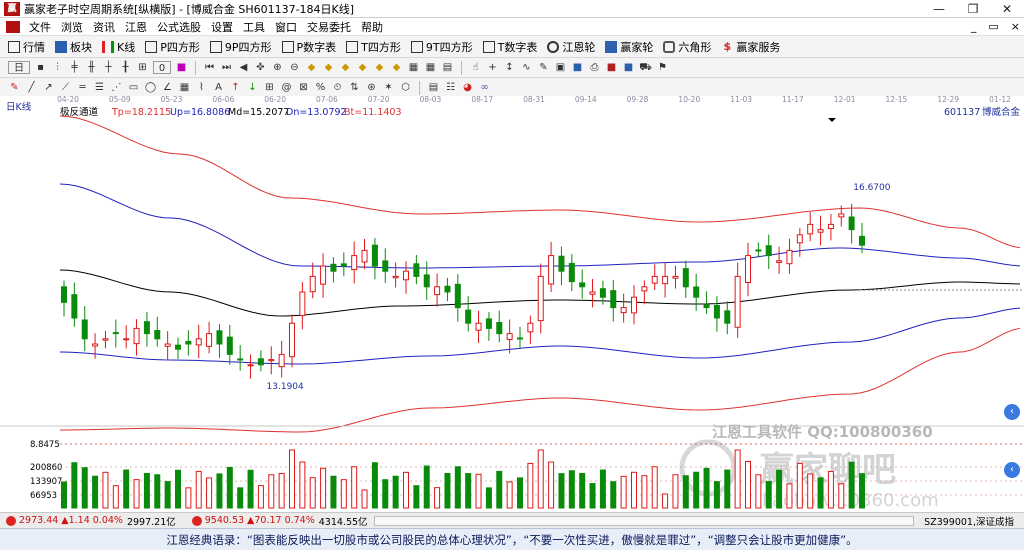  I want to click on tools-icon: ✎, so click(543, 67).